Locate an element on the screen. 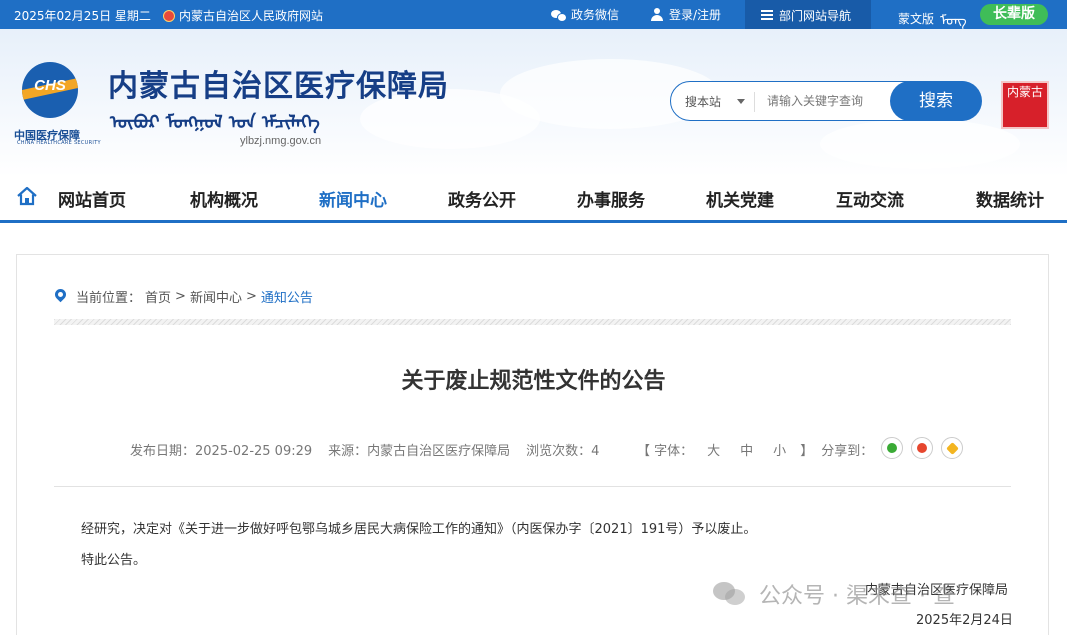 This screenshot has height=635, width=1067. search-separator is located at coordinates (754, 102).